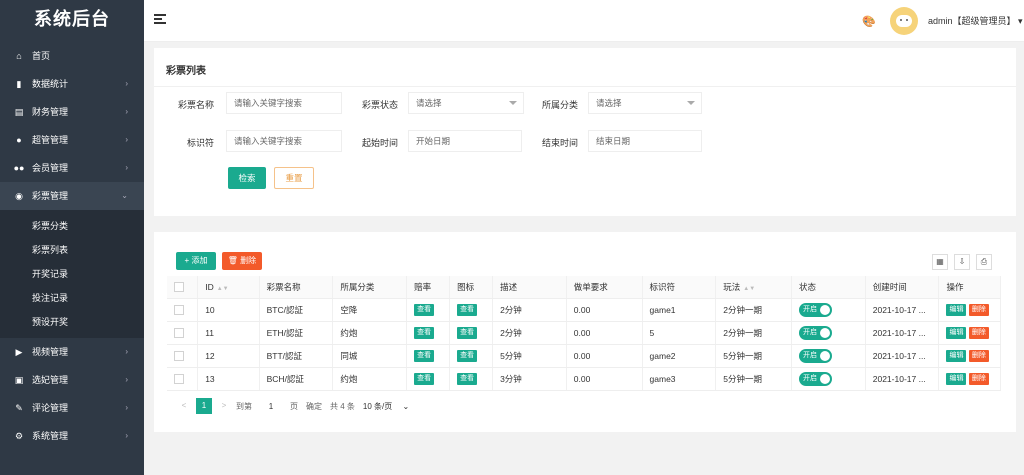 The height and width of the screenshot is (475, 1024). Describe the element at coordinates (465, 141) in the screenshot. I see `start-date-input: 开始日期` at that location.